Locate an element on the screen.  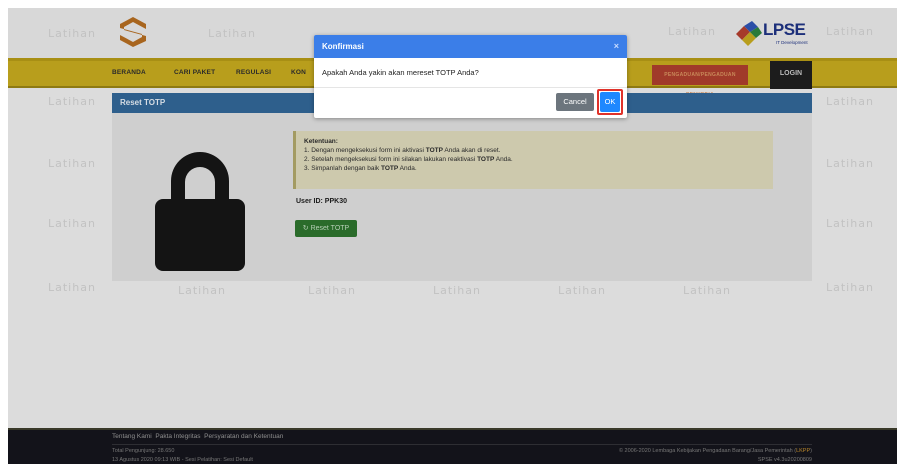
nav-item-kontak: KON is located at coordinates (298, 72).